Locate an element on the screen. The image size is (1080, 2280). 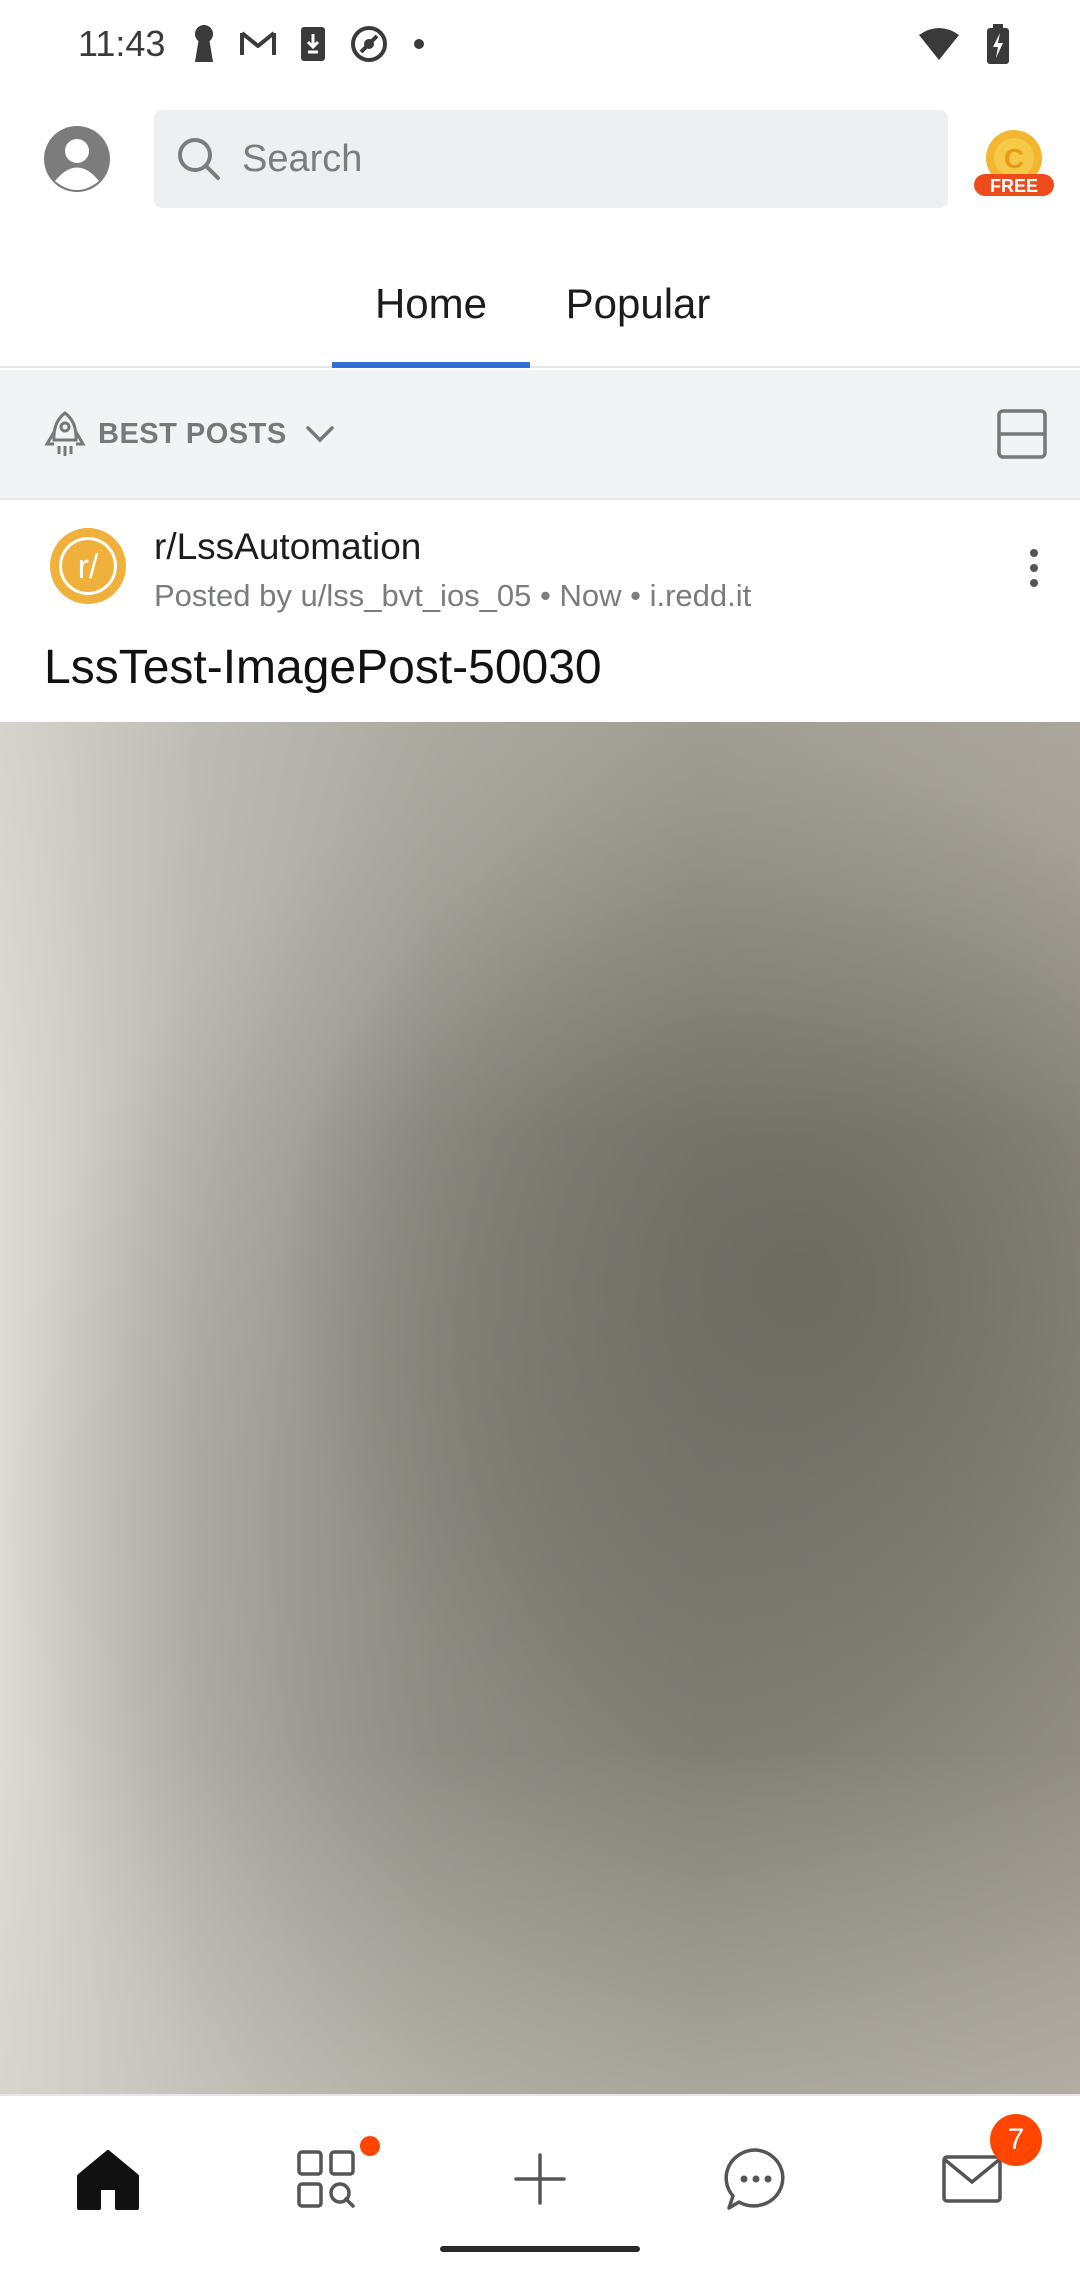
nav-create is located at coordinates (540, 2179).